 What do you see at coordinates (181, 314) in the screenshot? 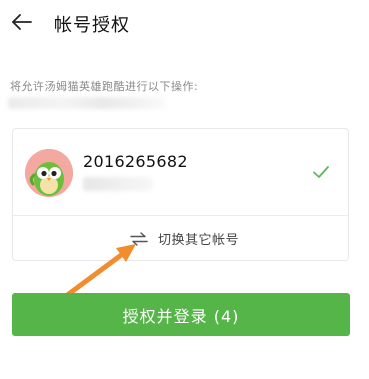
I see `authorize-login-button: 授权并登录 (4)` at bounding box center [181, 314].